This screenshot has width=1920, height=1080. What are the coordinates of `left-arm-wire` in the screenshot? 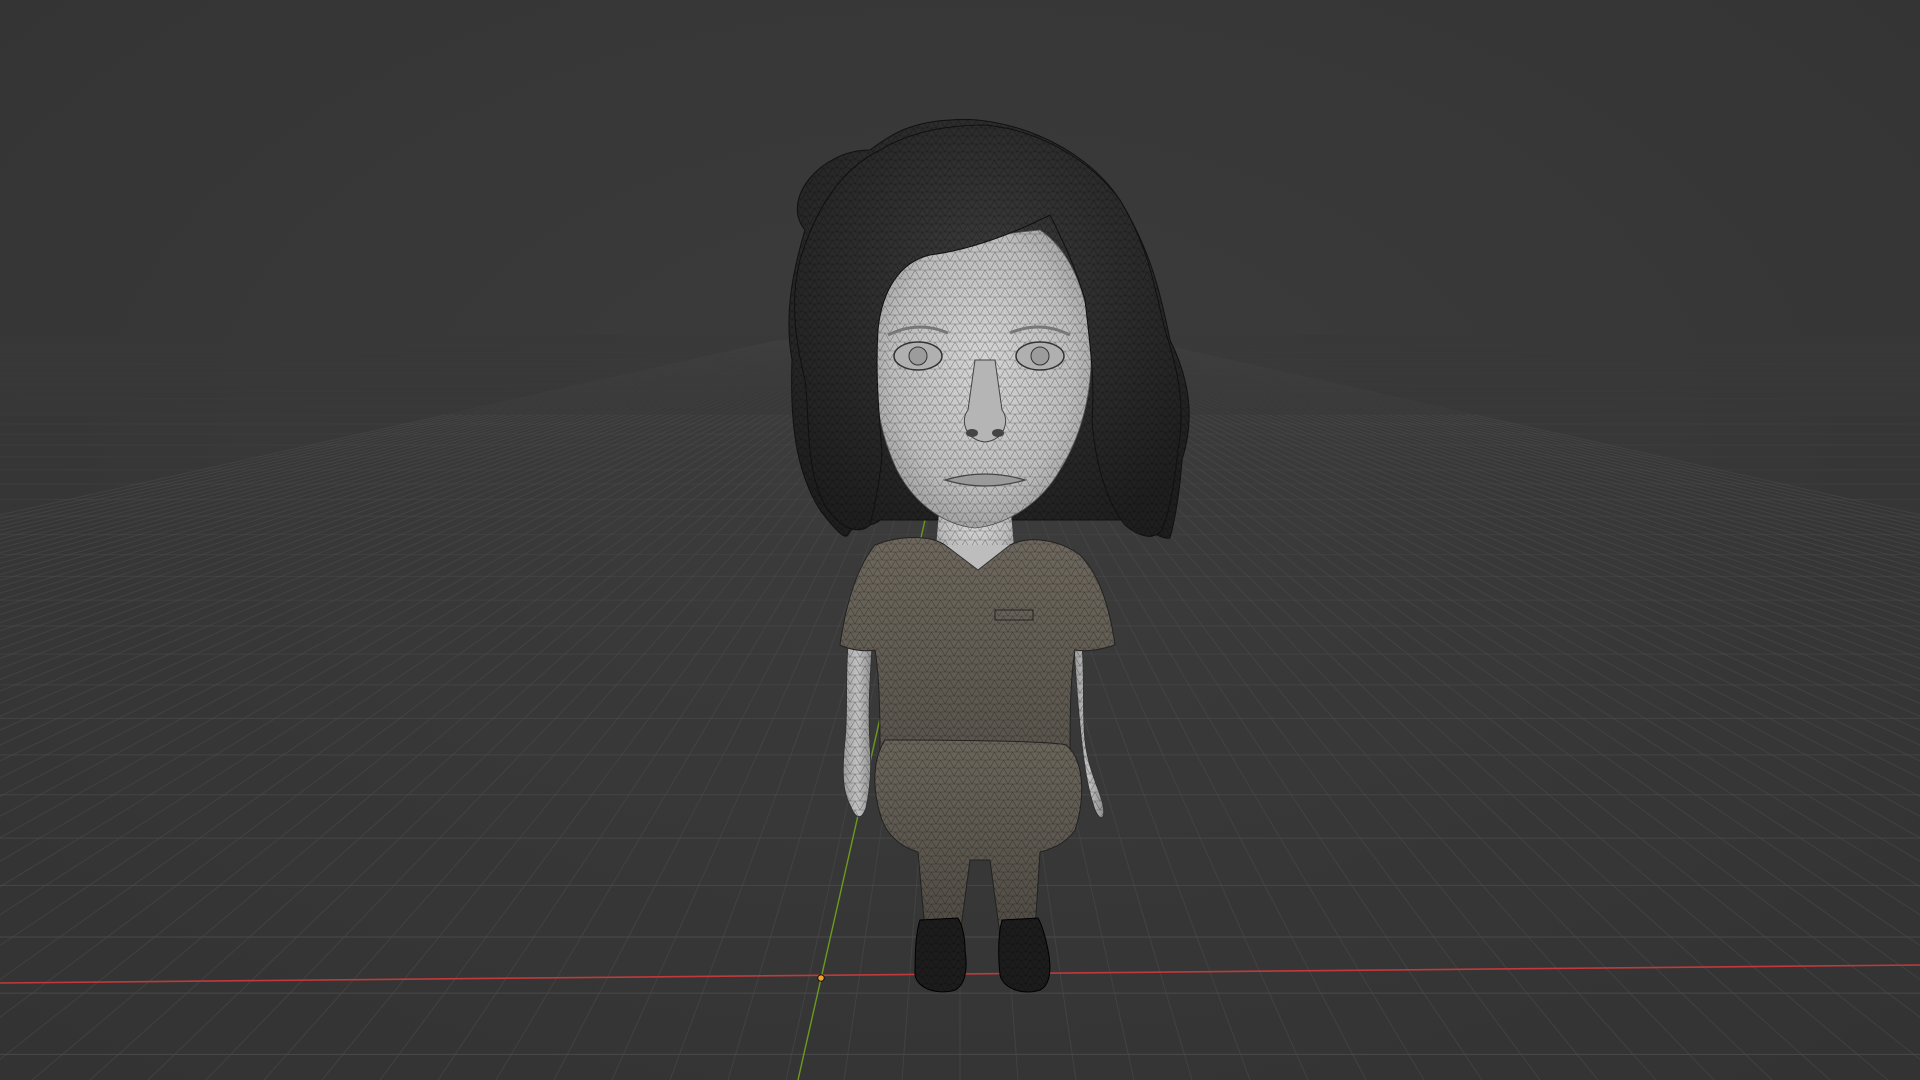 It's located at (857, 731).